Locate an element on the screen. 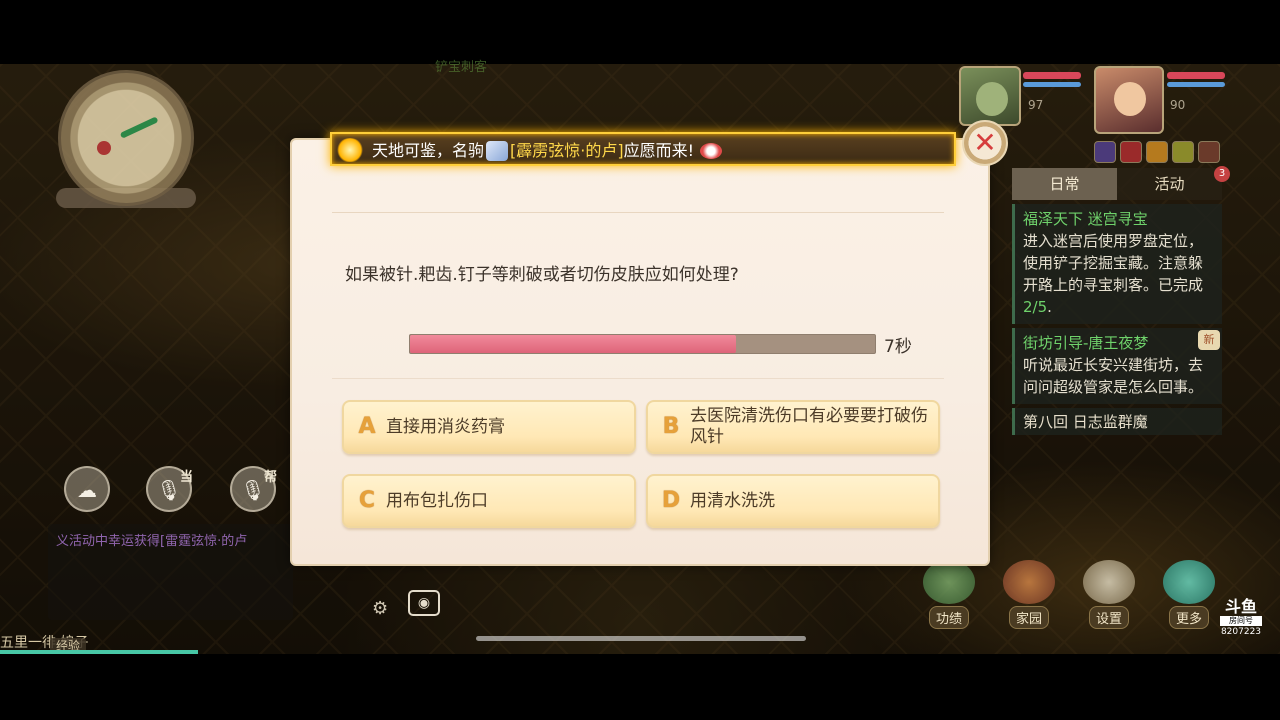 This screenshot has height=720, width=1280. menu-achievement-button: 功绩 is located at coordinates (949, 594).